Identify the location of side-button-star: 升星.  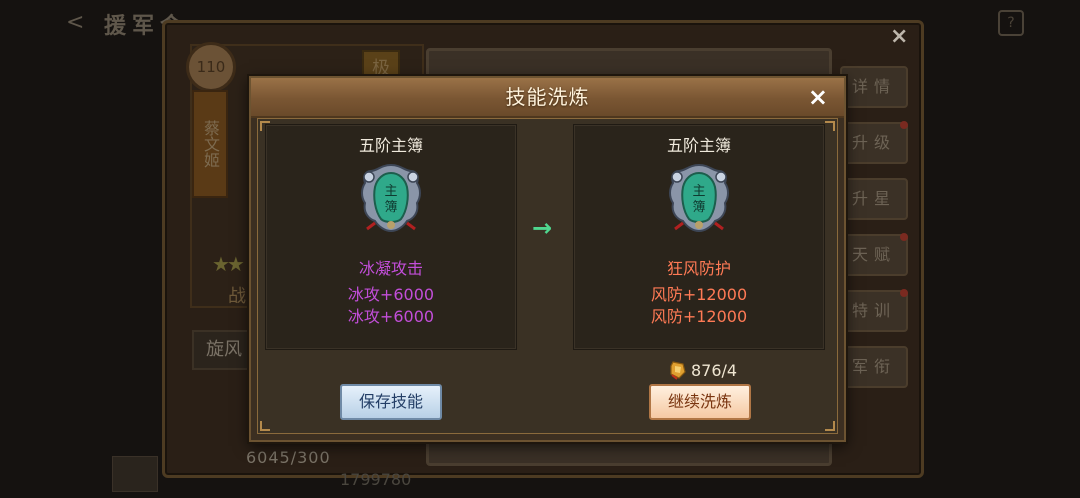
(874, 199).